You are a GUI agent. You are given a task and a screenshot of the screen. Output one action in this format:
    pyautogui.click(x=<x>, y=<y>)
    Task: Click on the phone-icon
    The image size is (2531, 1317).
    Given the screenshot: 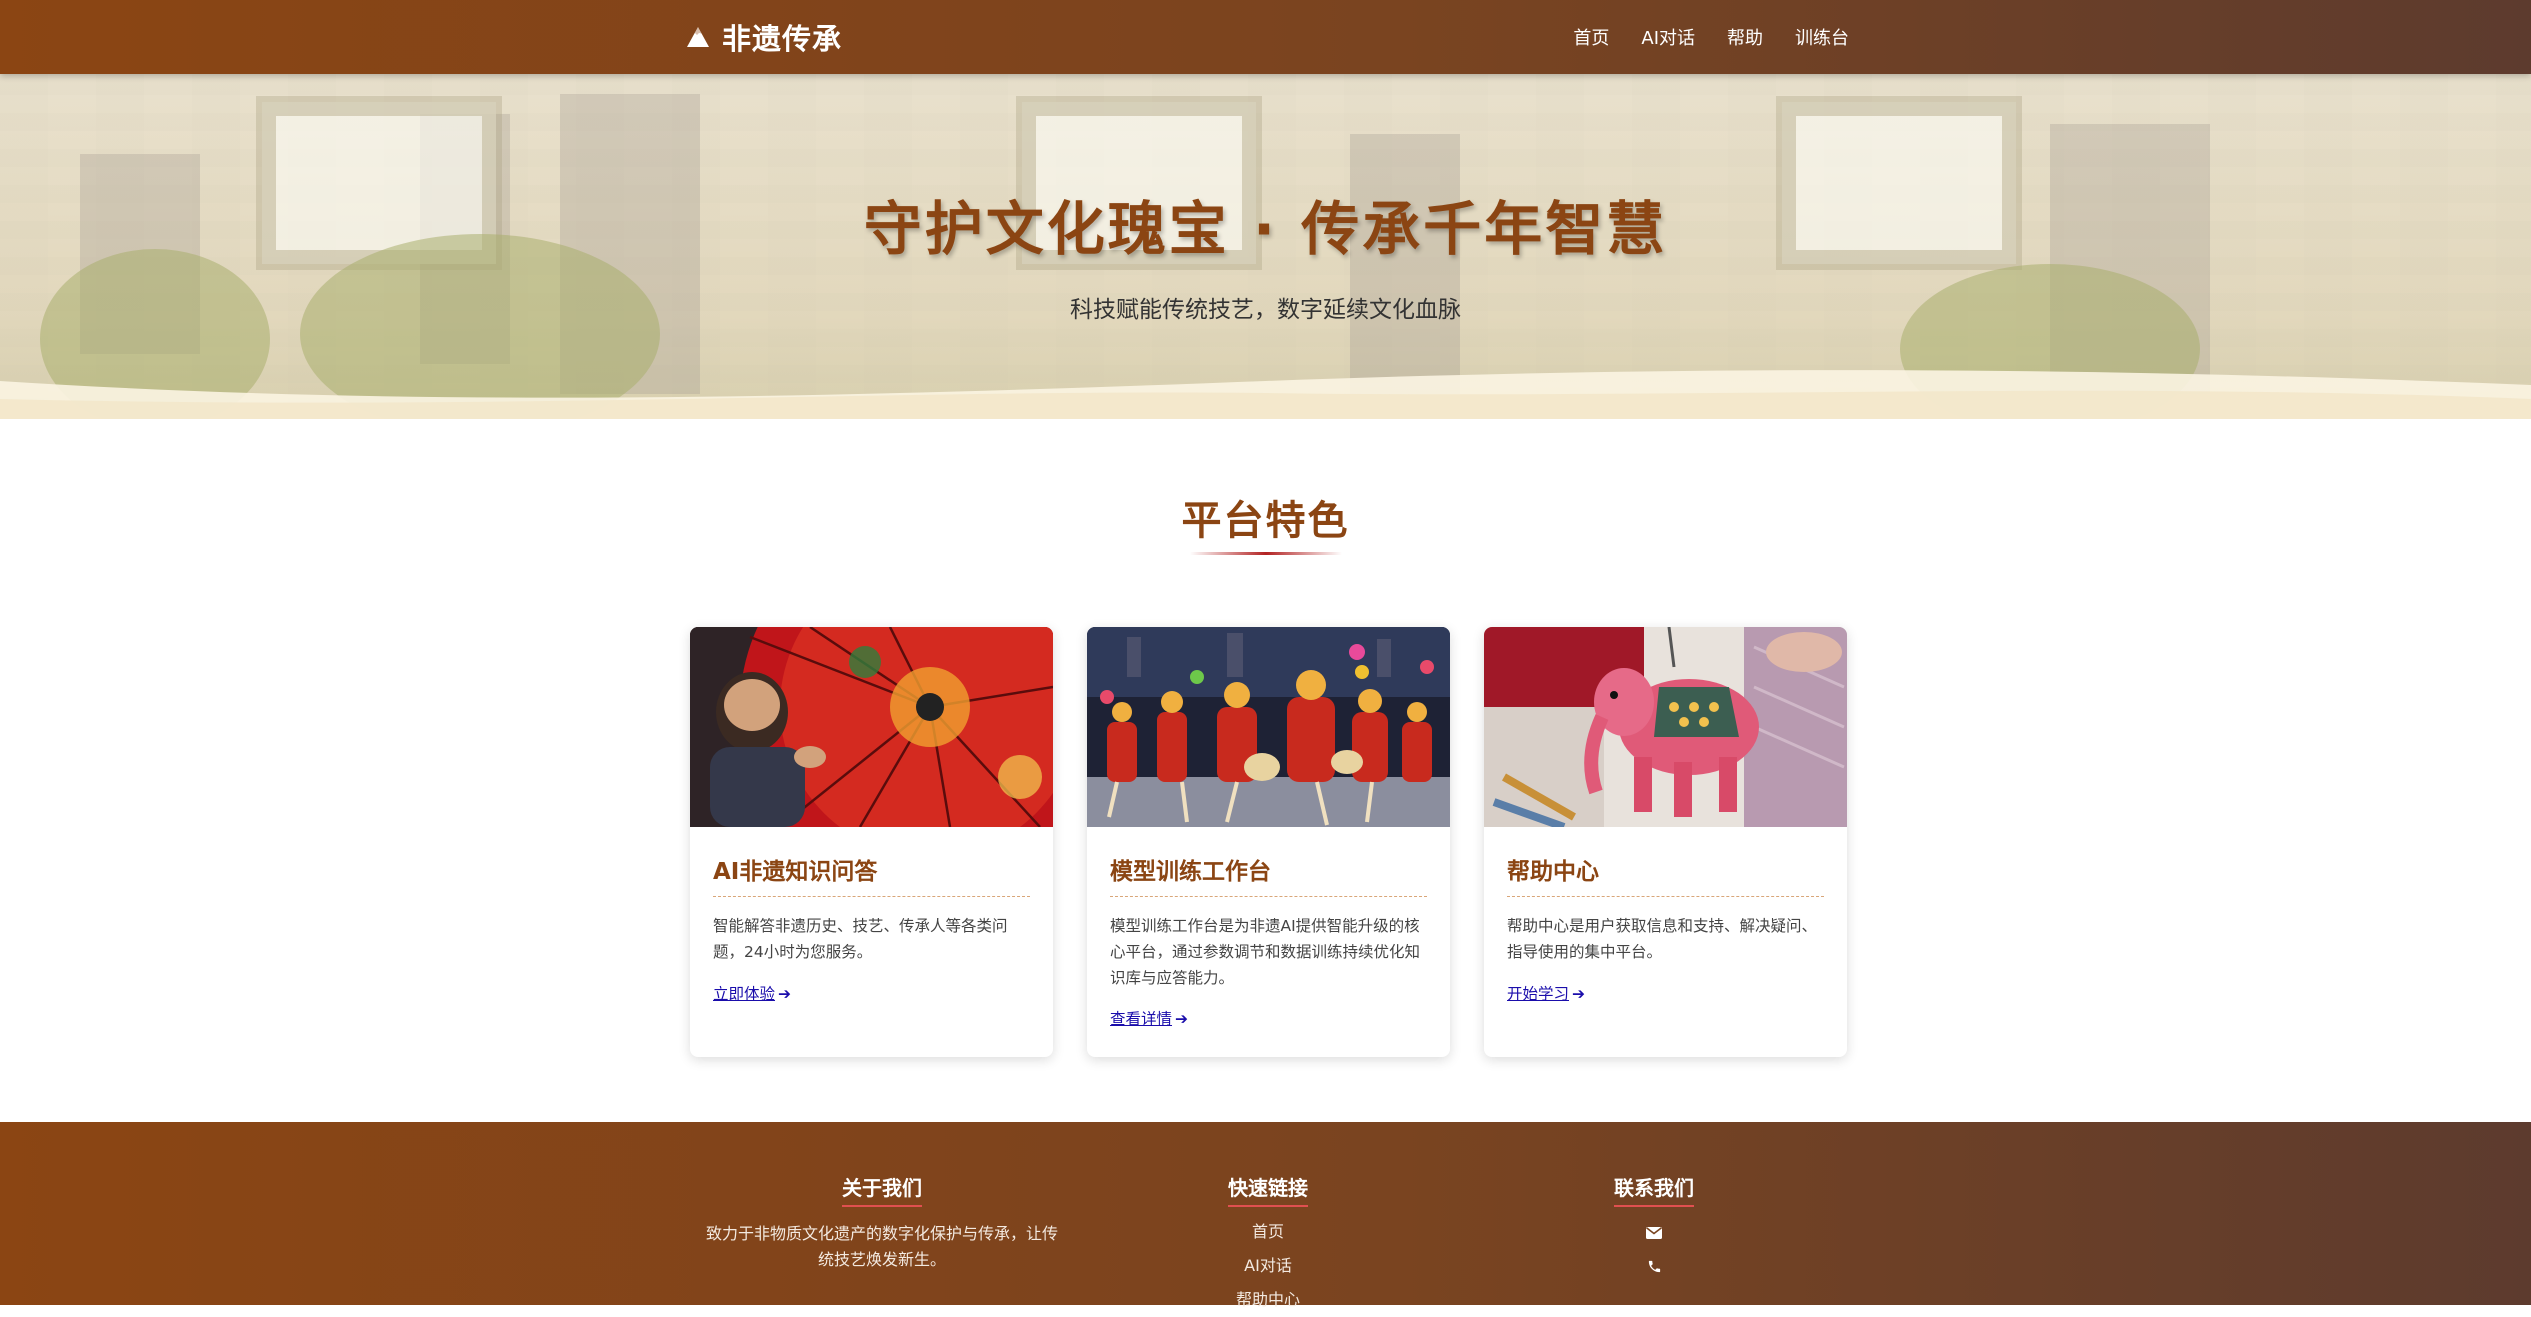 What is the action you would take?
    pyautogui.click(x=1654, y=1266)
    